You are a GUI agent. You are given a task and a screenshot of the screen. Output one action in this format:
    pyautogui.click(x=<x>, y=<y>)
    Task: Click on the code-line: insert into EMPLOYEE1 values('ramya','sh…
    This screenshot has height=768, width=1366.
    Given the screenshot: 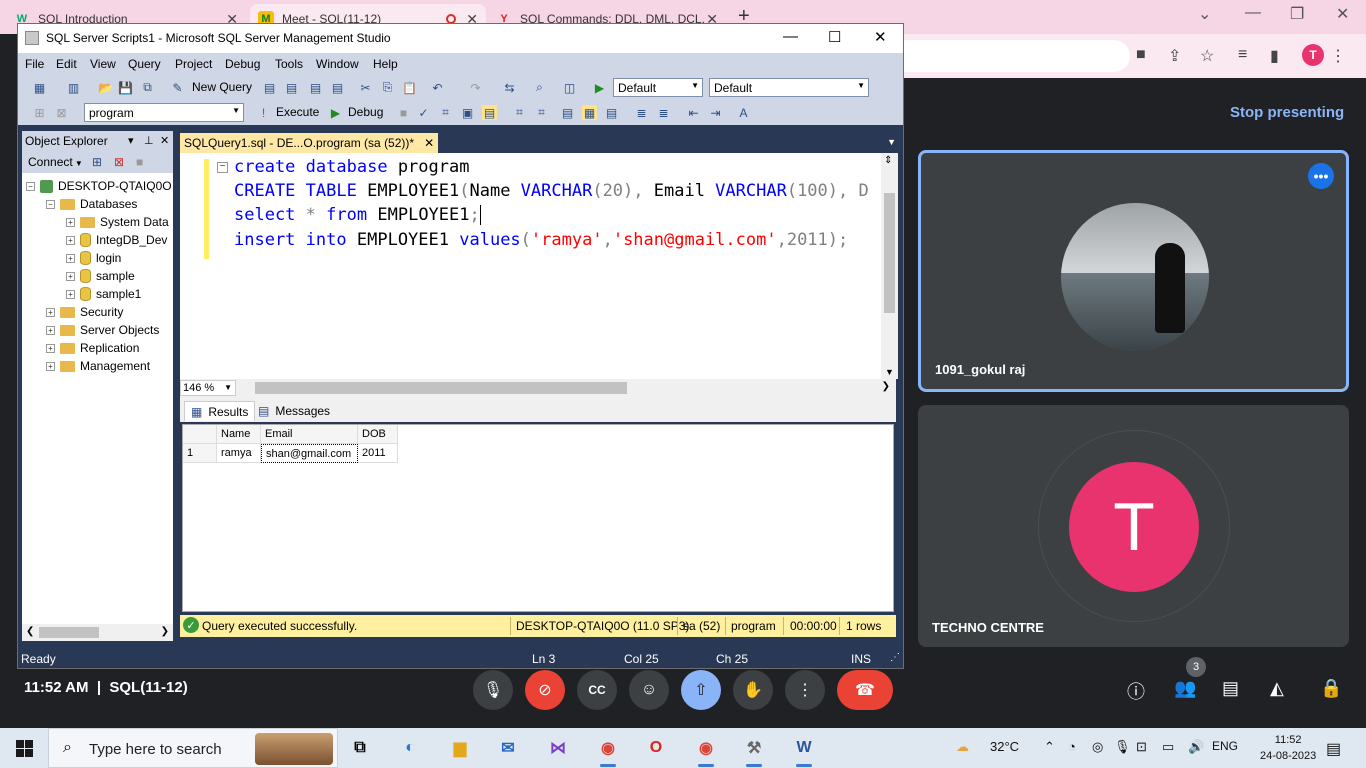 What is the action you would take?
    pyautogui.click(x=541, y=240)
    